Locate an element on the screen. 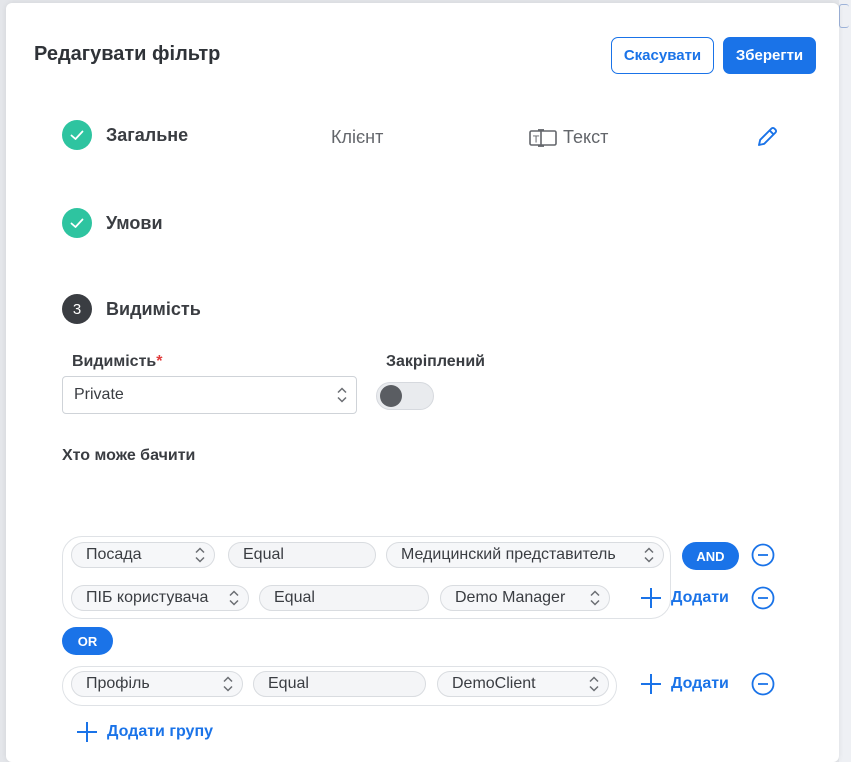 The width and height of the screenshot is (851, 762). summary-object: Клієнт is located at coordinates (357, 137).